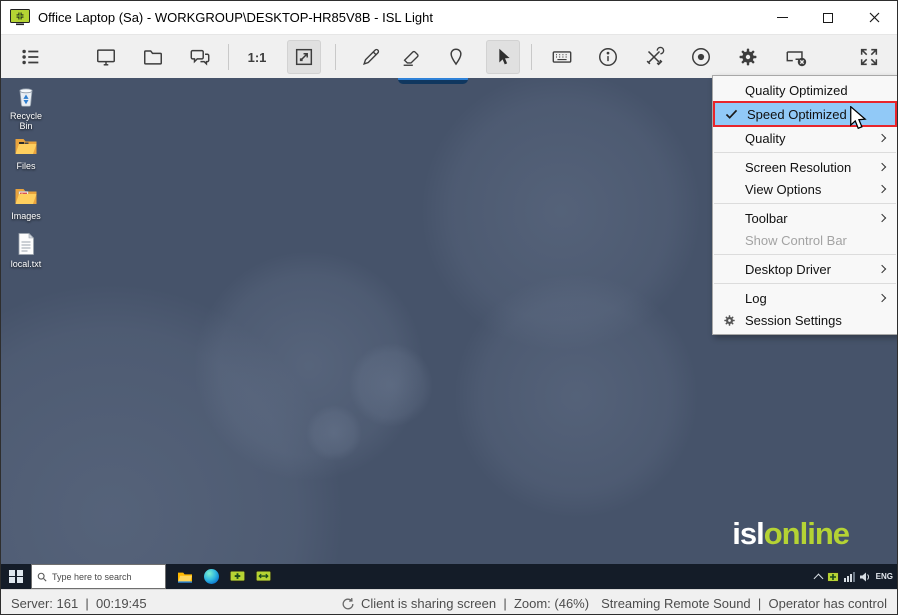 This screenshot has width=898, height=615. I want to click on monitors-button, so click(106, 57).